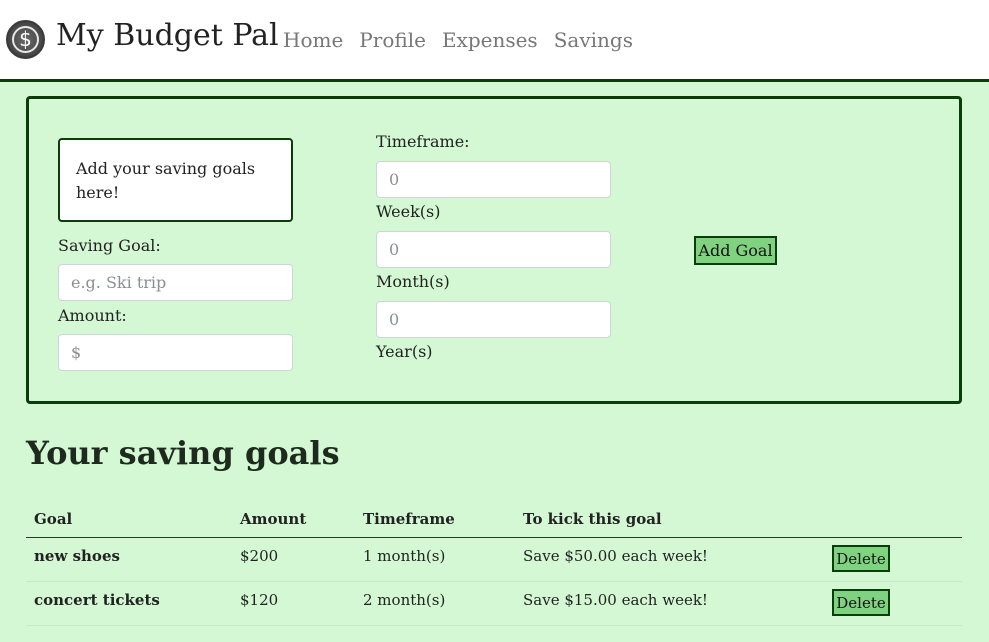 This screenshot has width=989, height=642. What do you see at coordinates (494, 537) in the screenshot?
I see `header-divider` at bounding box center [494, 537].